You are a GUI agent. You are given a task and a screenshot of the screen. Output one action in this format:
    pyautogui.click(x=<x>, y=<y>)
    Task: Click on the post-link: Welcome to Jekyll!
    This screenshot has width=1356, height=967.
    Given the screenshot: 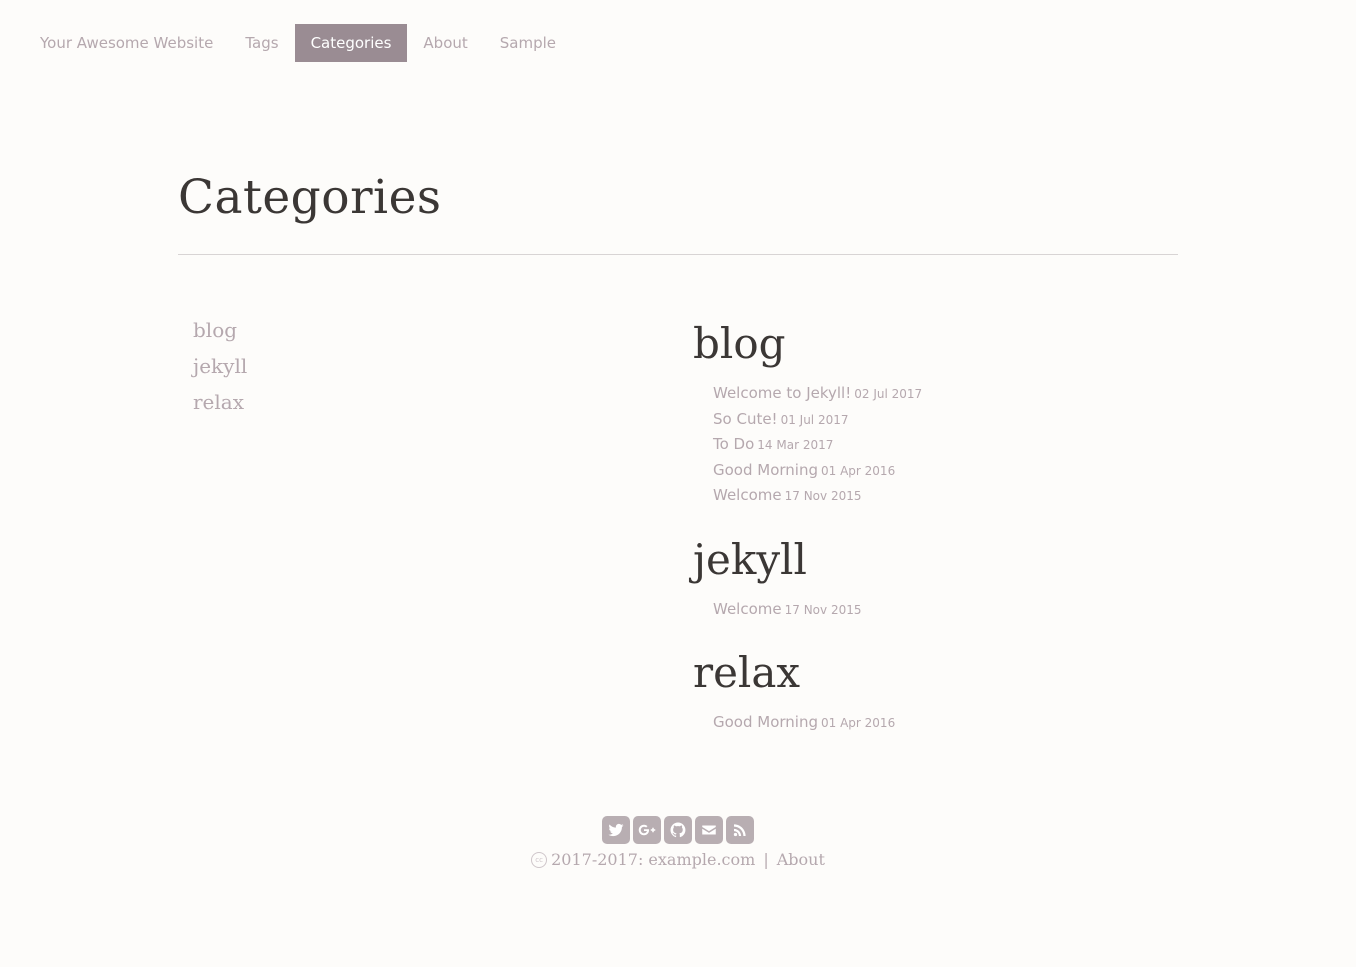 What is the action you would take?
    pyautogui.click(x=782, y=393)
    